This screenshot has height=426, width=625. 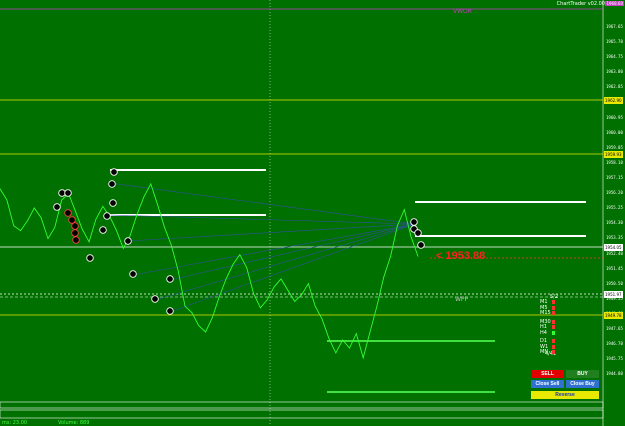 I want to click on close-buy-button: Close Buy, so click(x=582, y=384).